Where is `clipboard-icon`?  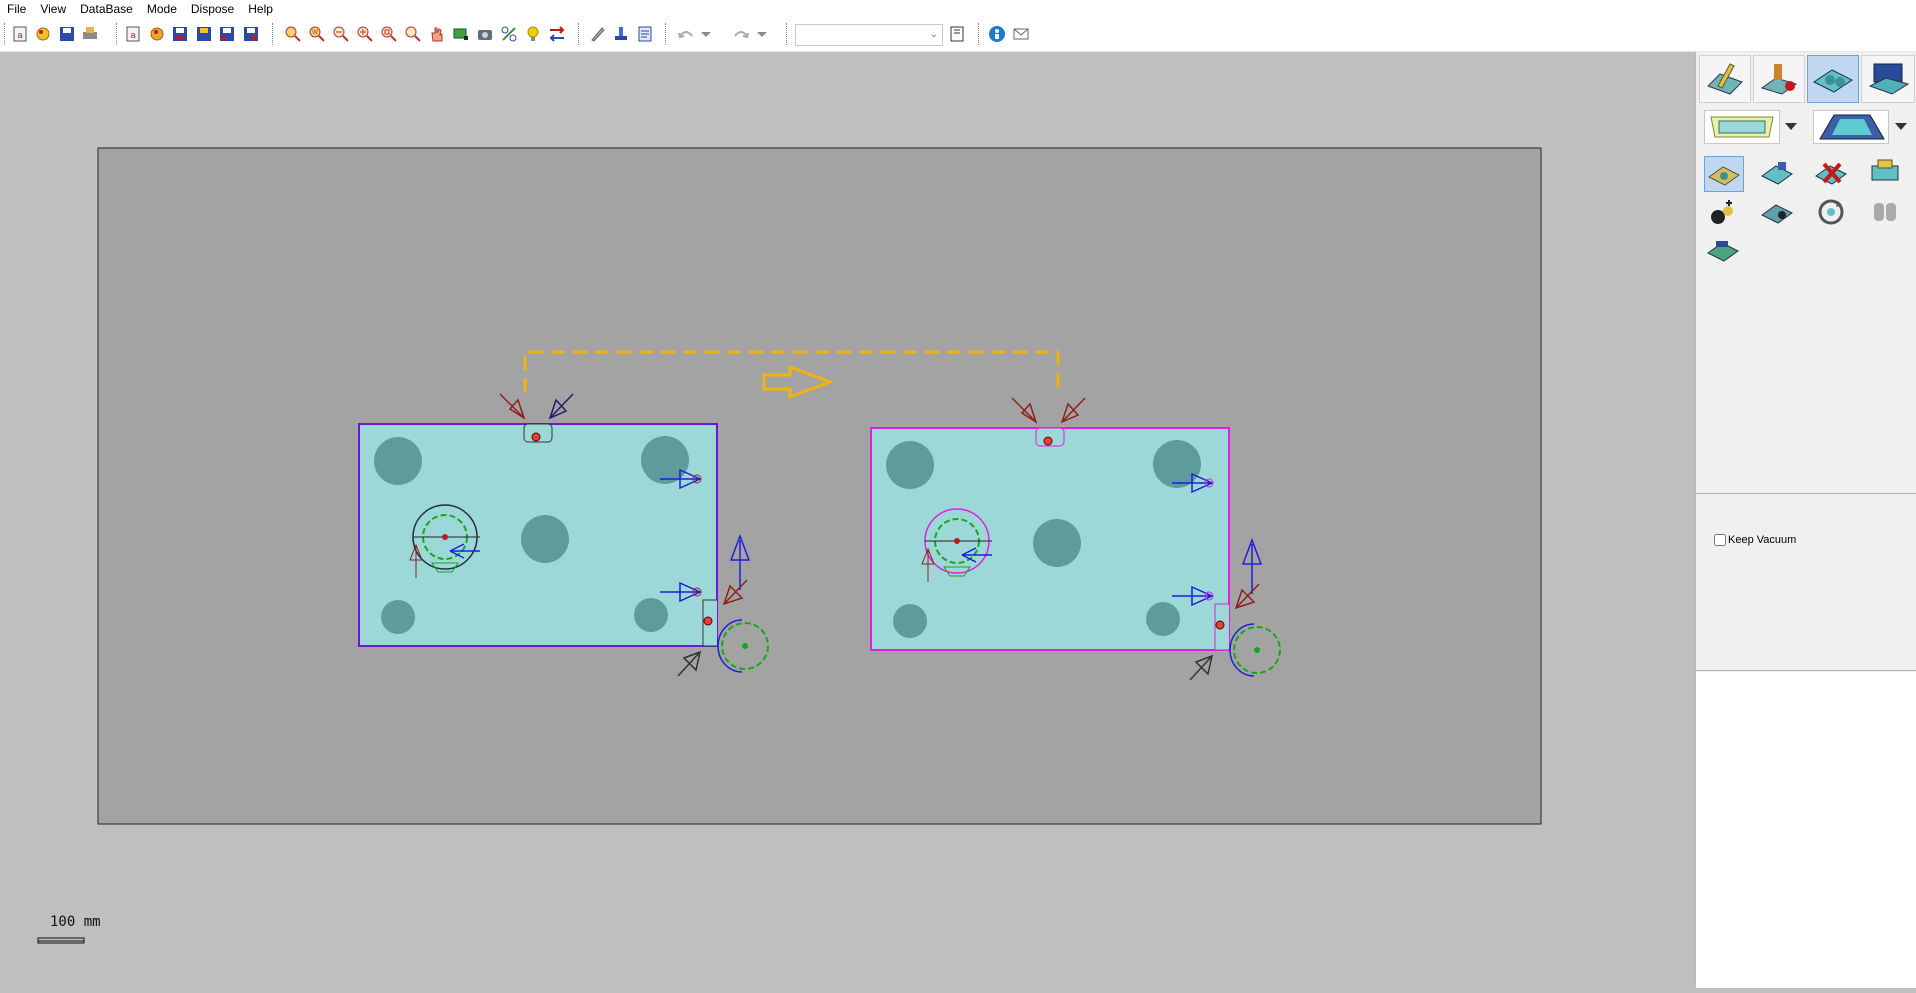
clipboard-icon is located at coordinates (957, 34).